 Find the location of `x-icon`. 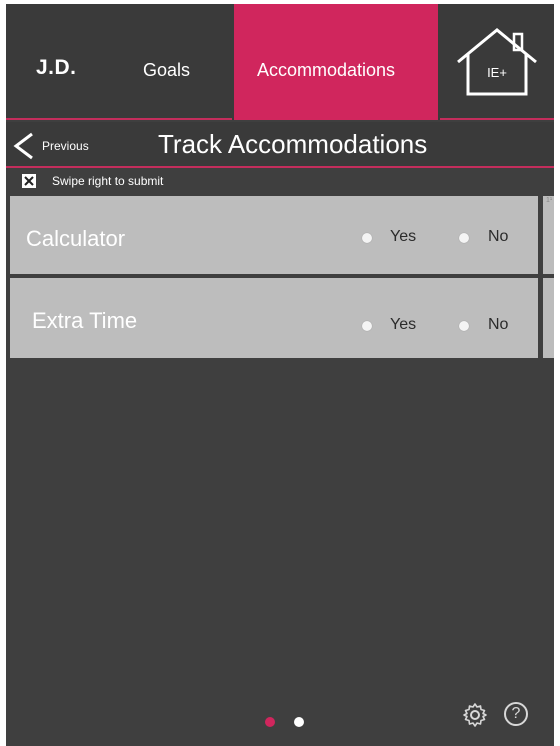

x-icon is located at coordinates (29, 181).